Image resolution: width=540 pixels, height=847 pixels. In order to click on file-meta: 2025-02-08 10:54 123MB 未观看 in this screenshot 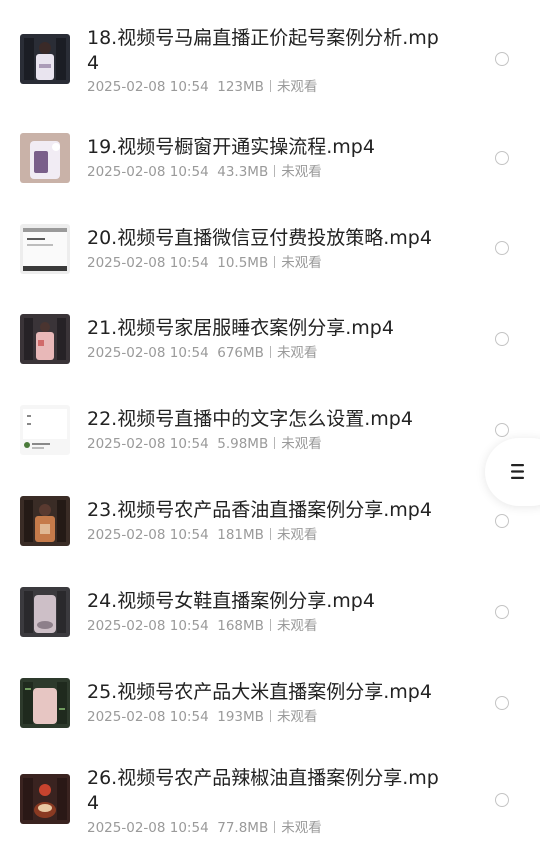, I will do `click(202, 87)`.